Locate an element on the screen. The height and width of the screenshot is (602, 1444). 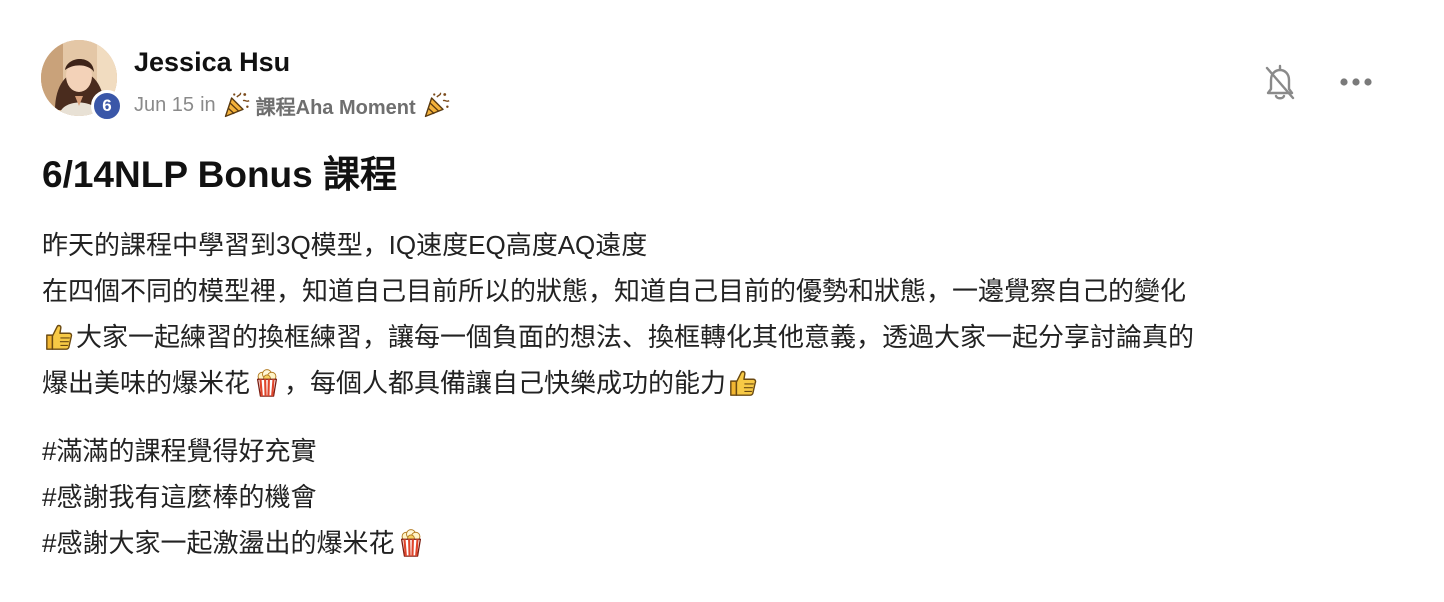
category-link: 課程Aha Moment is located at coordinates (336, 105).